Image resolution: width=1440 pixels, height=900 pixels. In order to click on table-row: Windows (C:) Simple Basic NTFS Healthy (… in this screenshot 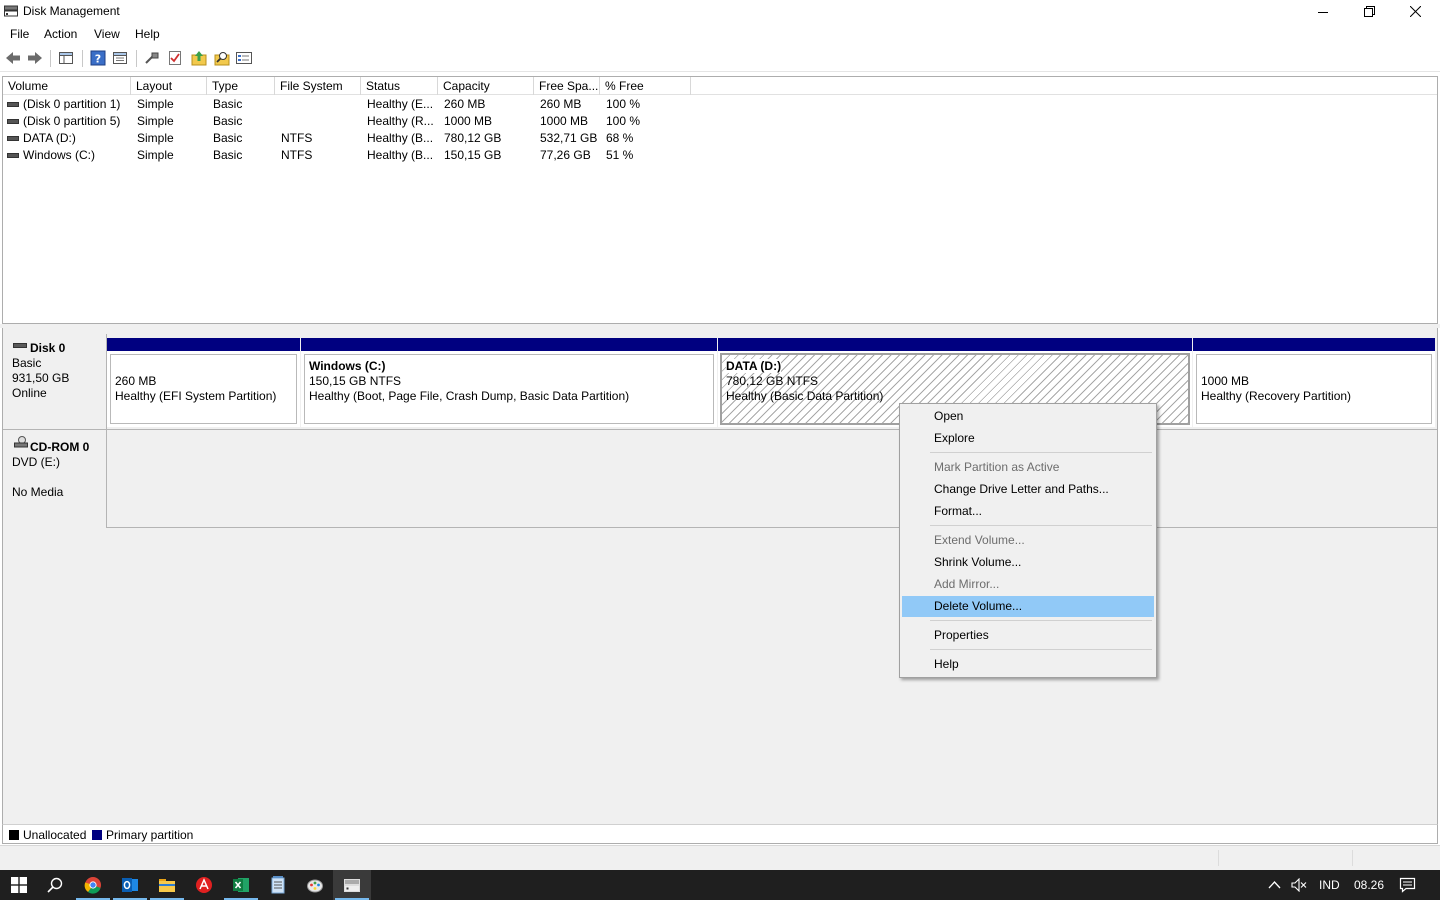, I will do `click(720, 155)`.